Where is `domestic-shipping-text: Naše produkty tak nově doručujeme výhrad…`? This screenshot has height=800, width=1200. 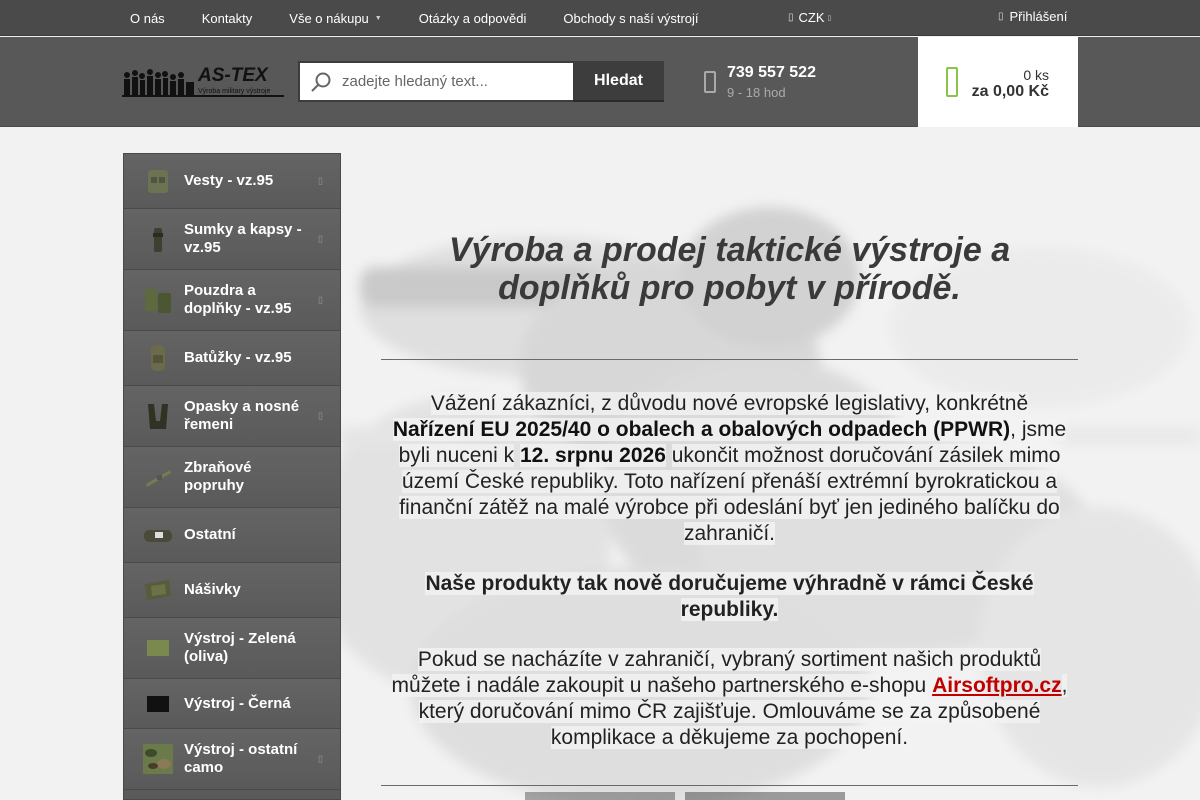
domestic-shipping-text: Naše produkty tak nově doručujeme výhrad… is located at coordinates (729, 596).